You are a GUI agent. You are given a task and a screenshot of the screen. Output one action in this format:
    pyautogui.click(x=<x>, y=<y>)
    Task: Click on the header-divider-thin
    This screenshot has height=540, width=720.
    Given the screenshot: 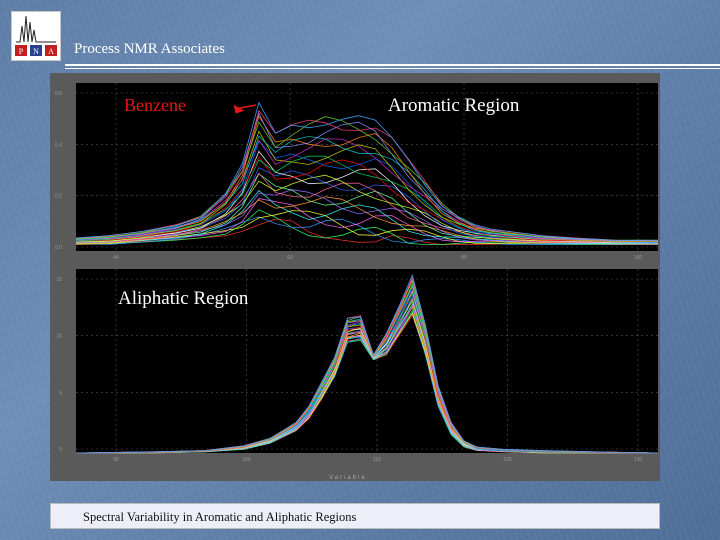 What is the action you would take?
    pyautogui.click(x=392, y=68)
    